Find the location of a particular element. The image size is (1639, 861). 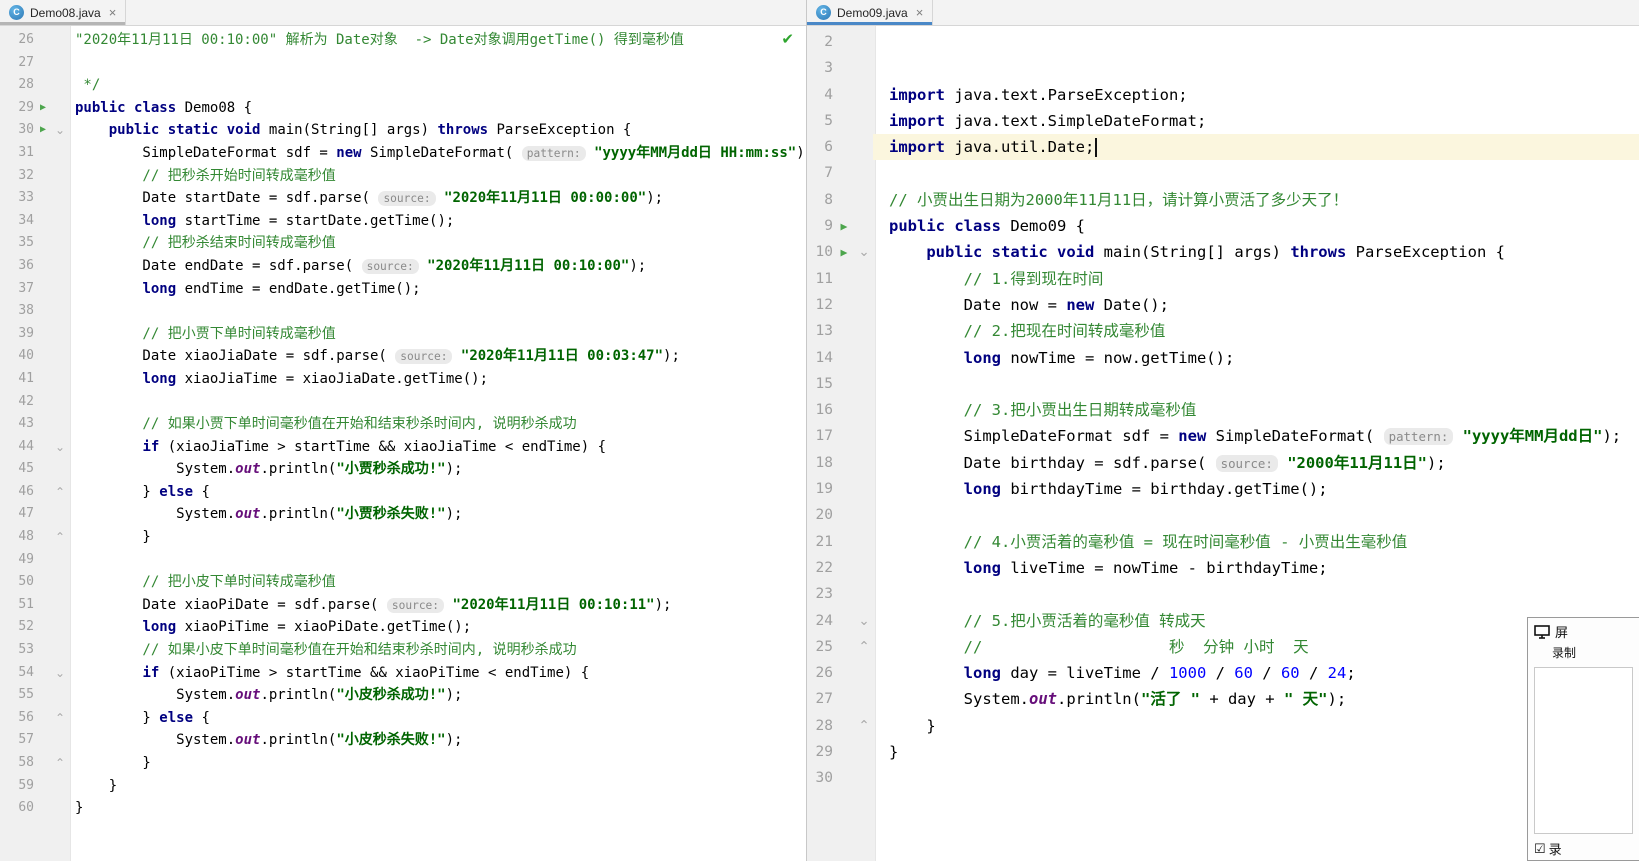

code-text: Date now = new Date(); is located at coordinates (1256, 305).